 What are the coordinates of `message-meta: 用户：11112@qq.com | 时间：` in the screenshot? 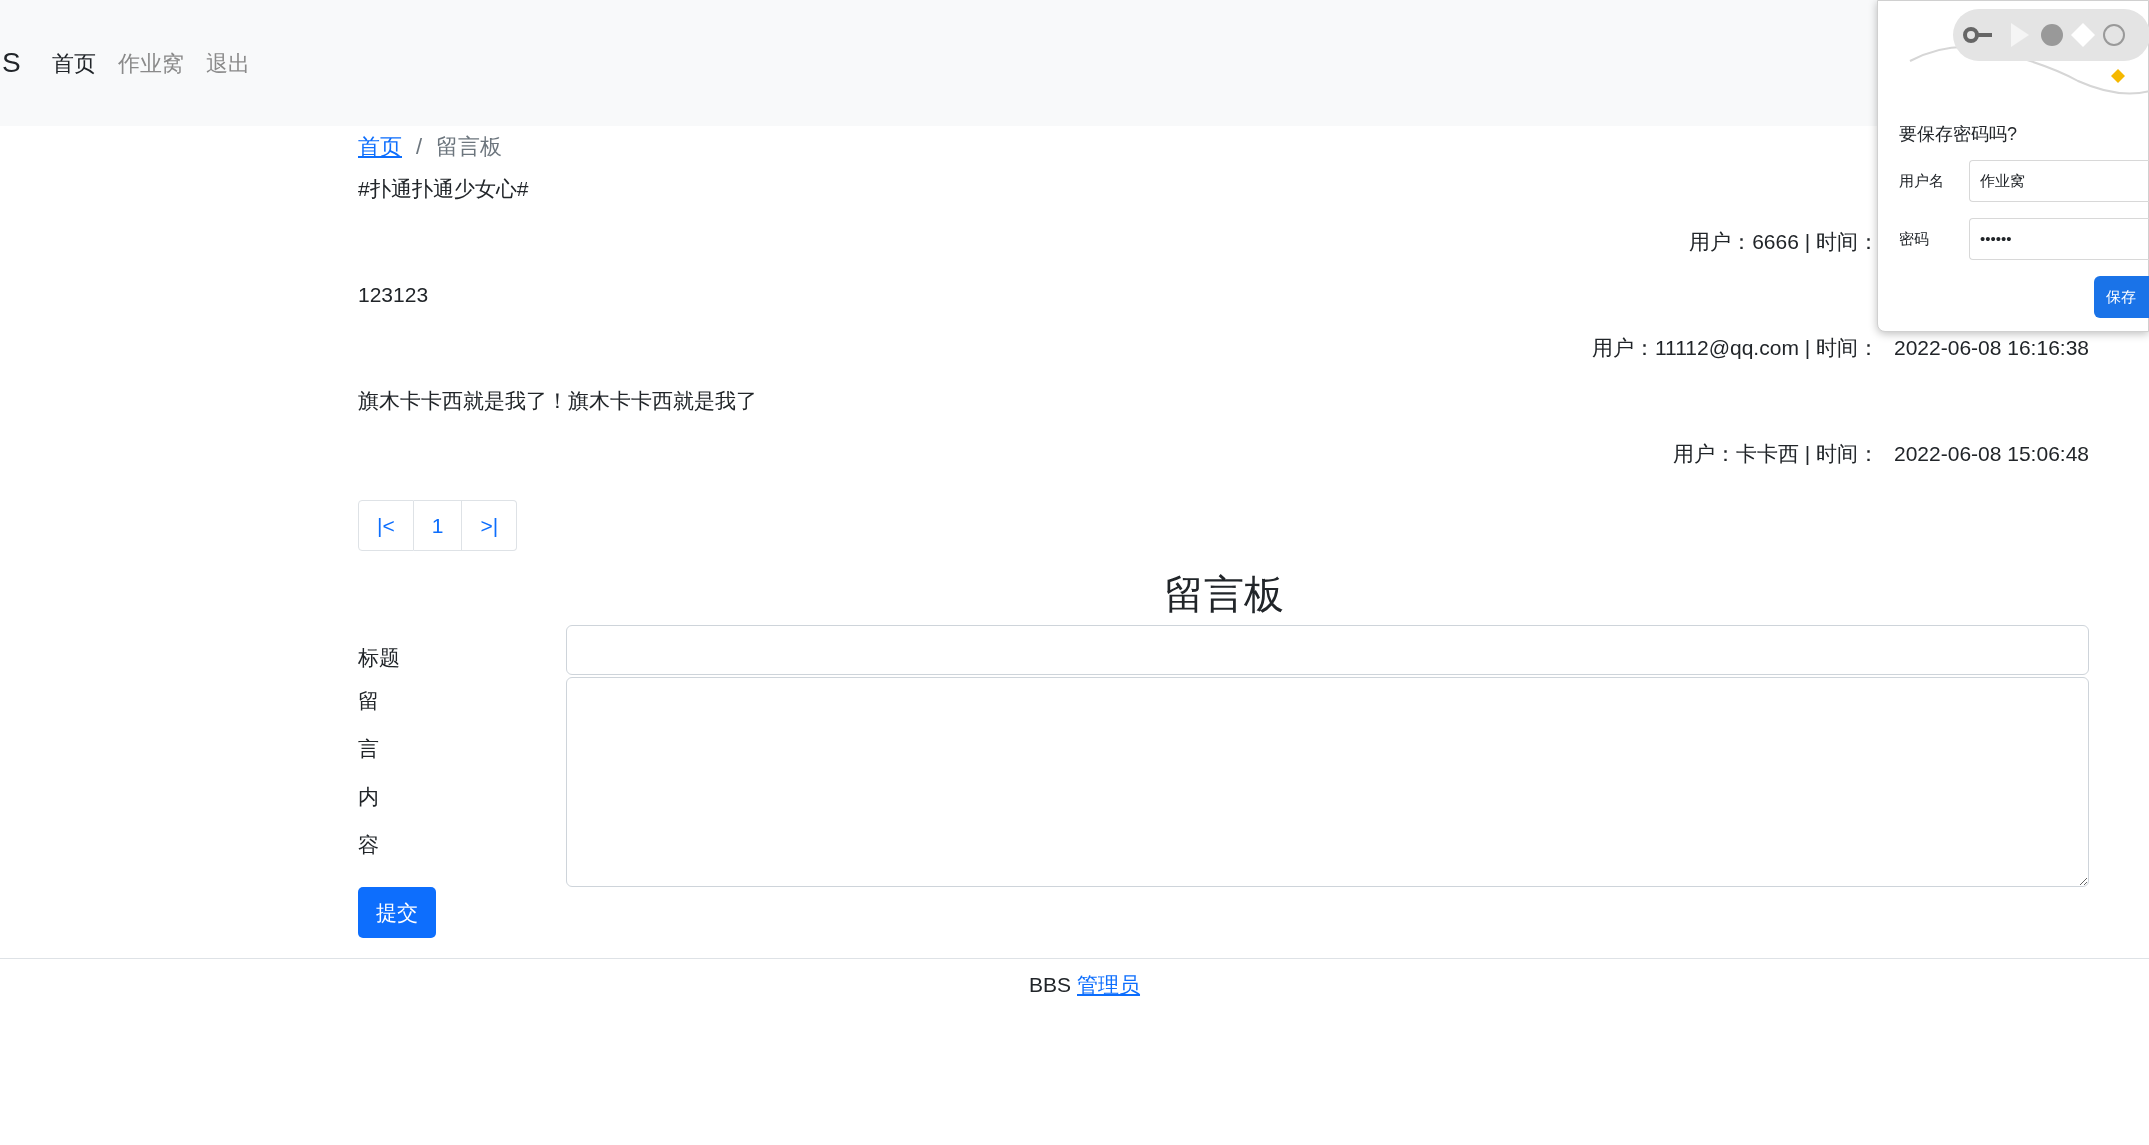 It's located at (1735, 347).